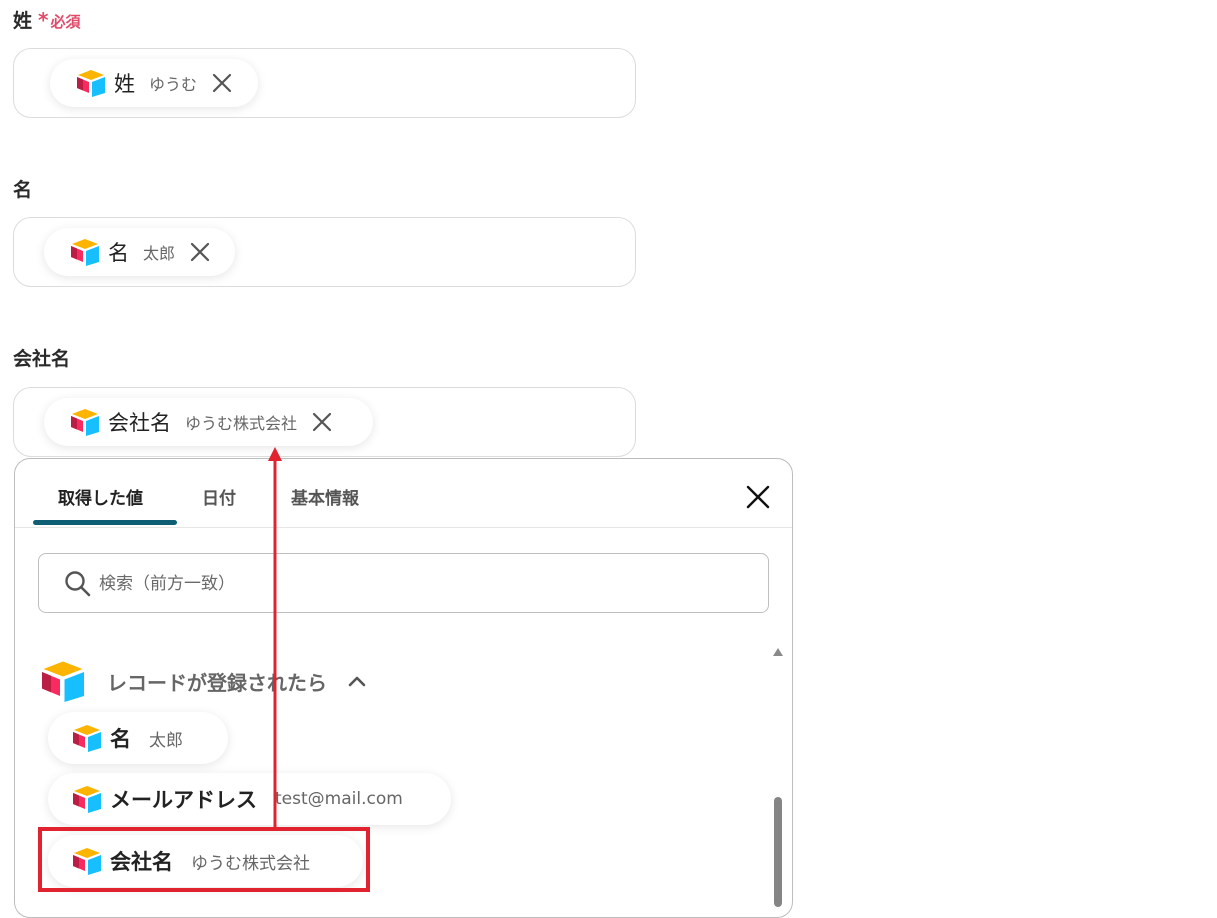 The height and width of the screenshot is (918, 1217). What do you see at coordinates (105, 522) in the screenshot?
I see `active-tab-indicator` at bounding box center [105, 522].